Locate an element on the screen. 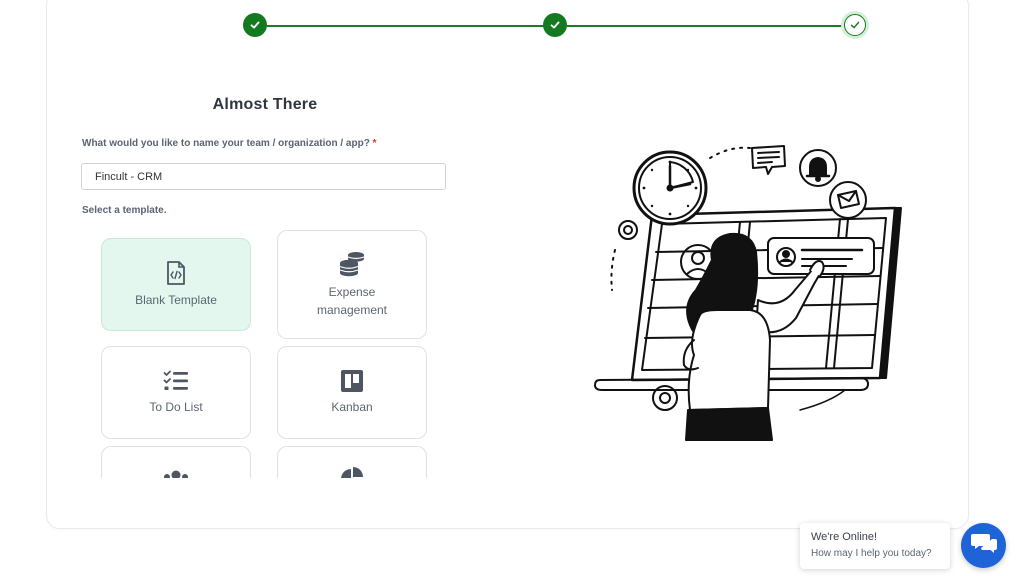 The image size is (1024, 576). checklist-icon is located at coordinates (176, 381).